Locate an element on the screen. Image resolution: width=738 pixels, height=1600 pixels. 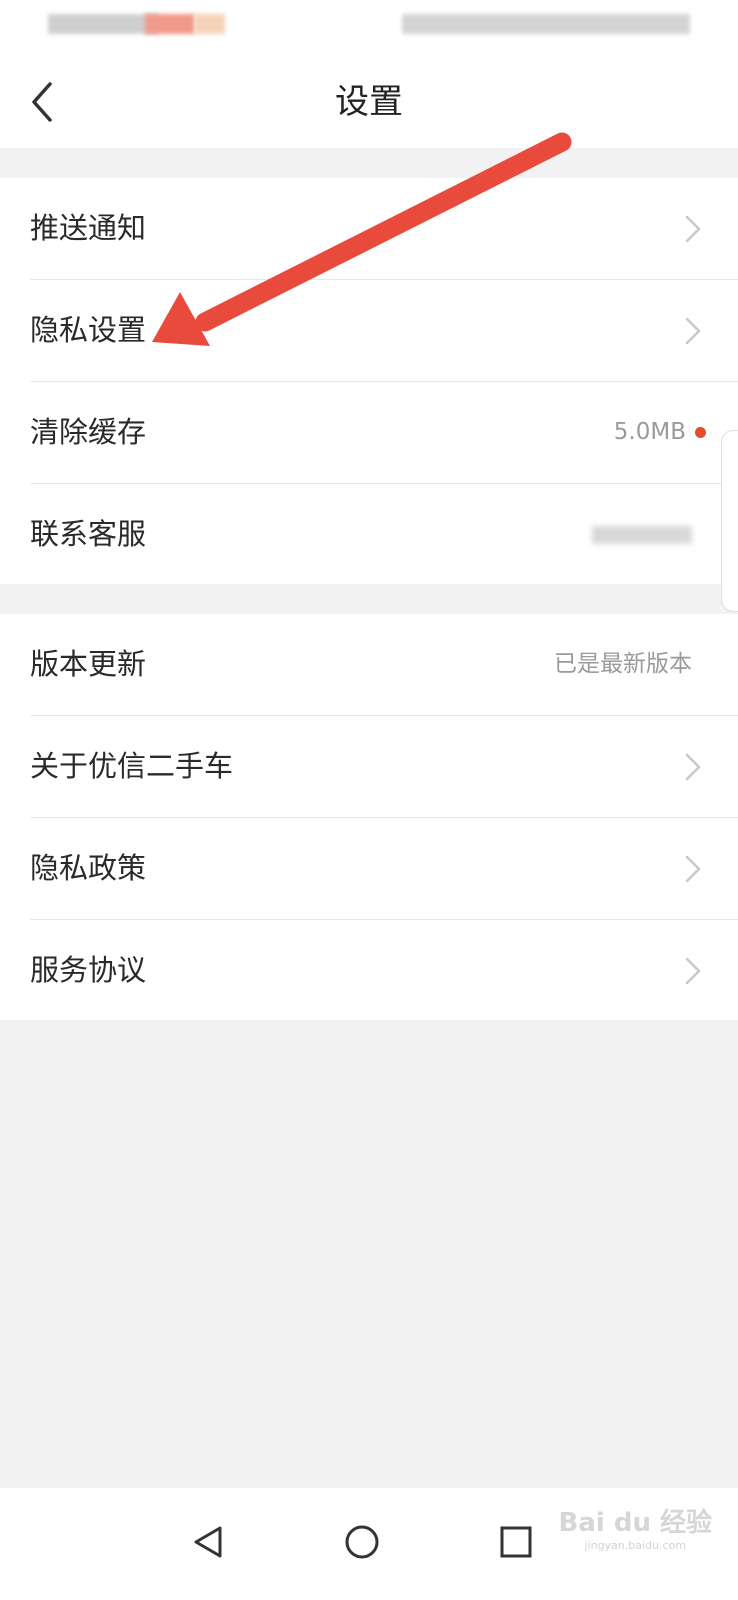
row-label: 版本更新 is located at coordinates (88, 664).